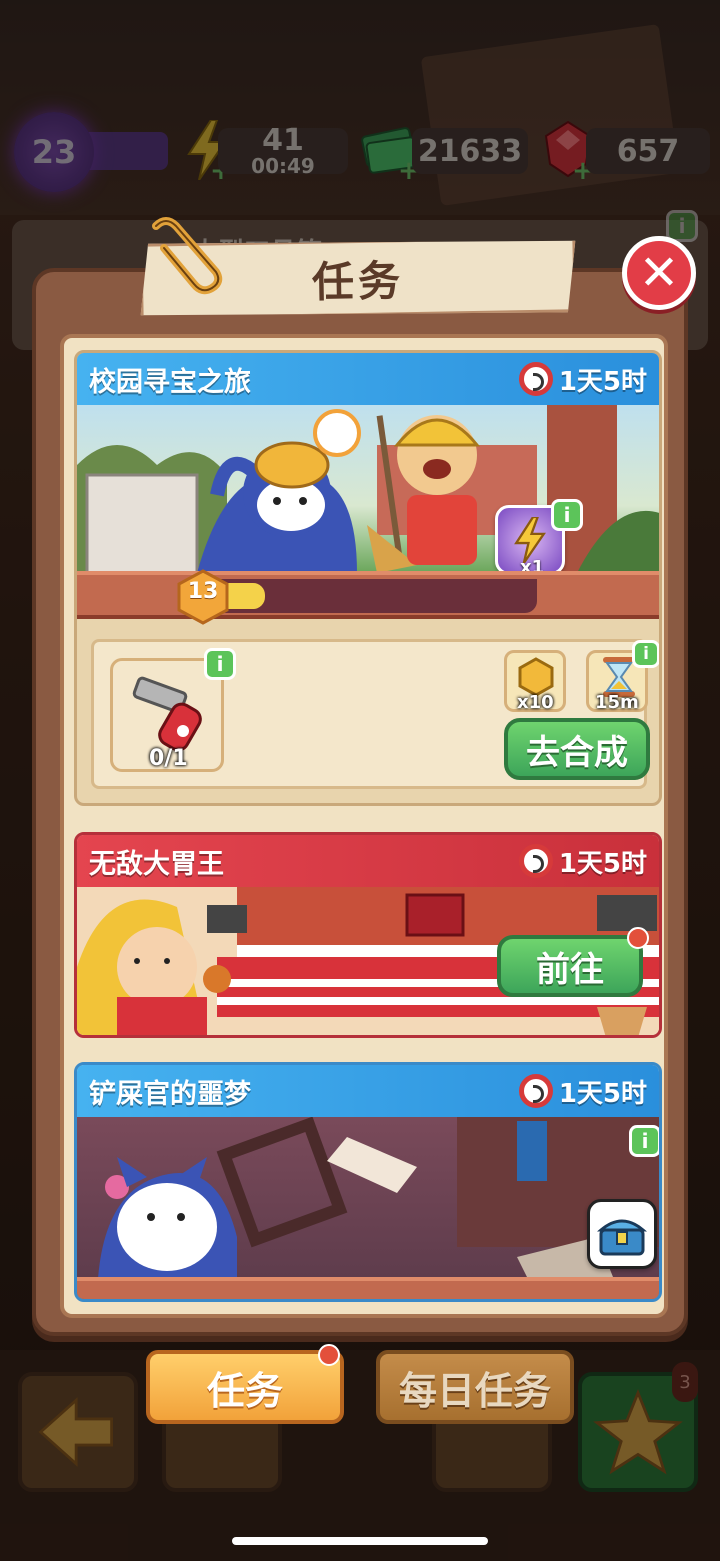  What do you see at coordinates (368, 1288) in the screenshot?
I see `quest-shelf` at bounding box center [368, 1288].